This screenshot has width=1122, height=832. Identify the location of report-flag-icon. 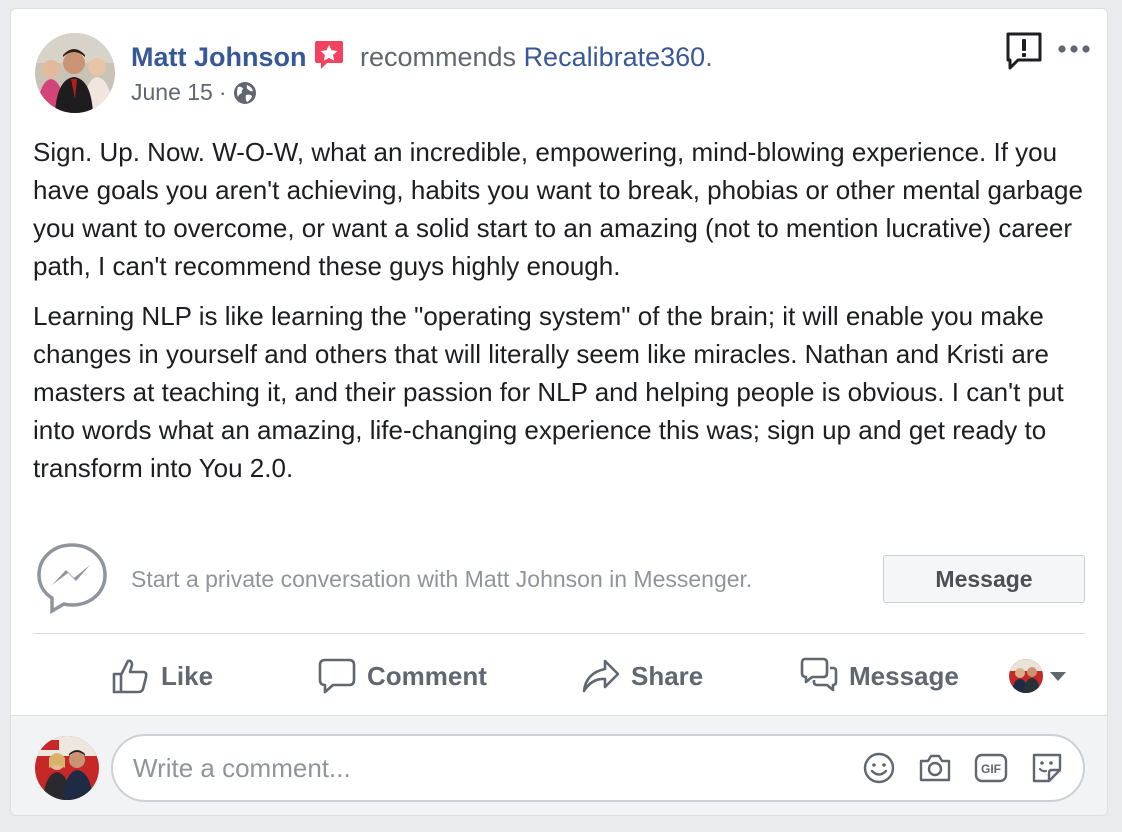
(1024, 51).